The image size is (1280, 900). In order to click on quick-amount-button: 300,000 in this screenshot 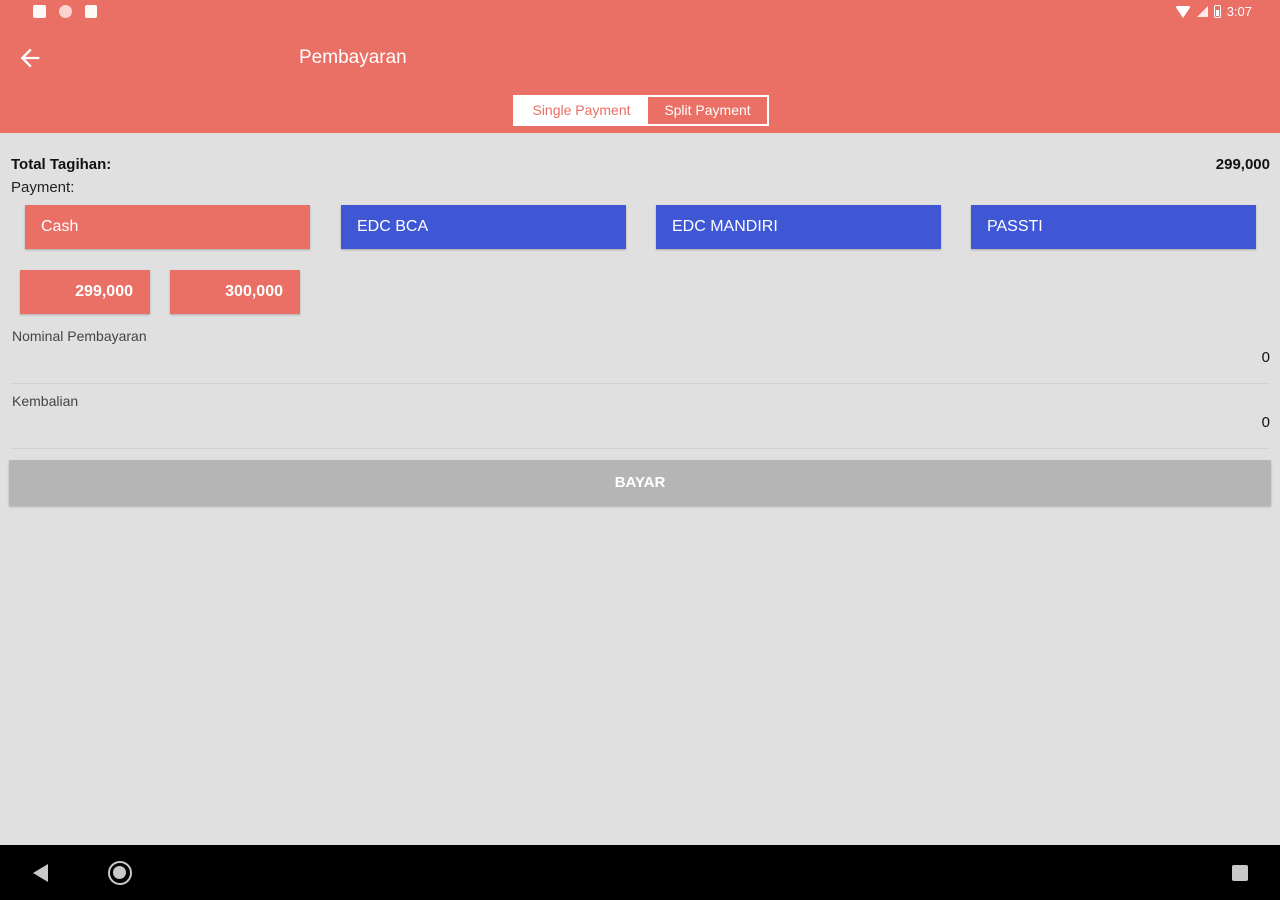, I will do `click(235, 292)`.